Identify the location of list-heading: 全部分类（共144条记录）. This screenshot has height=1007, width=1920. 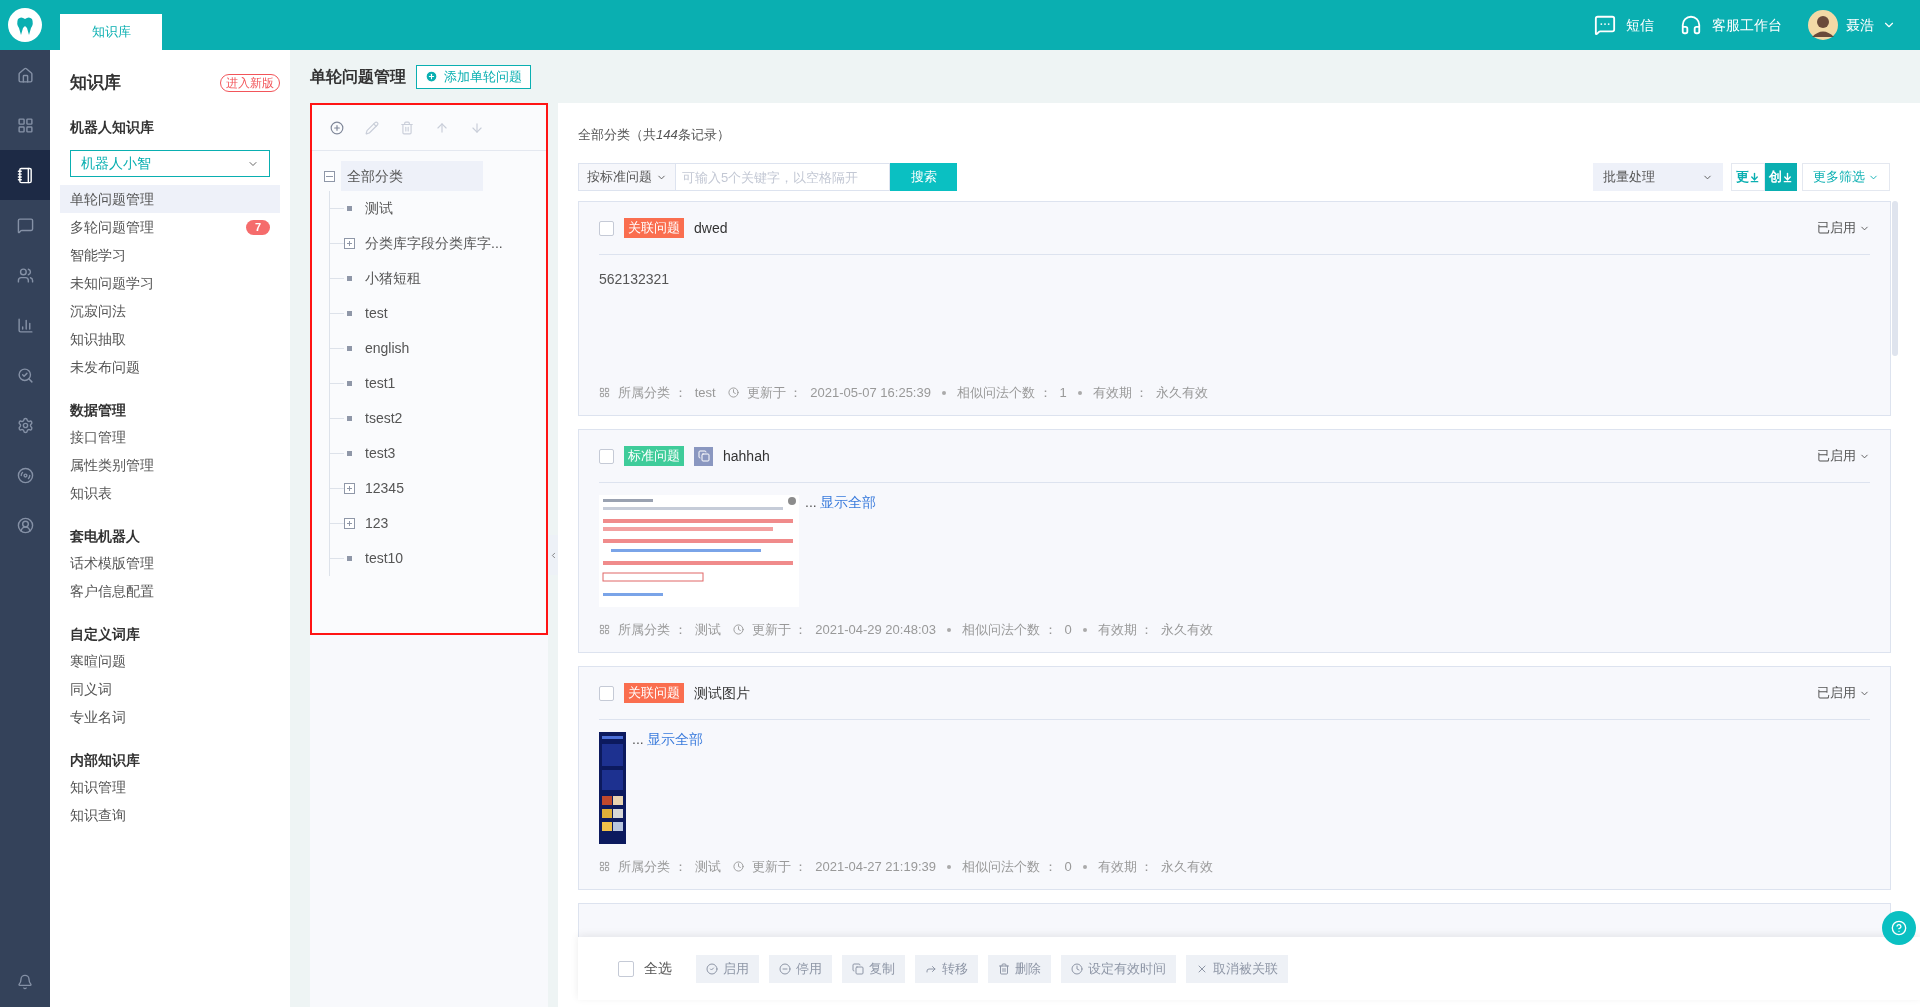
(654, 135).